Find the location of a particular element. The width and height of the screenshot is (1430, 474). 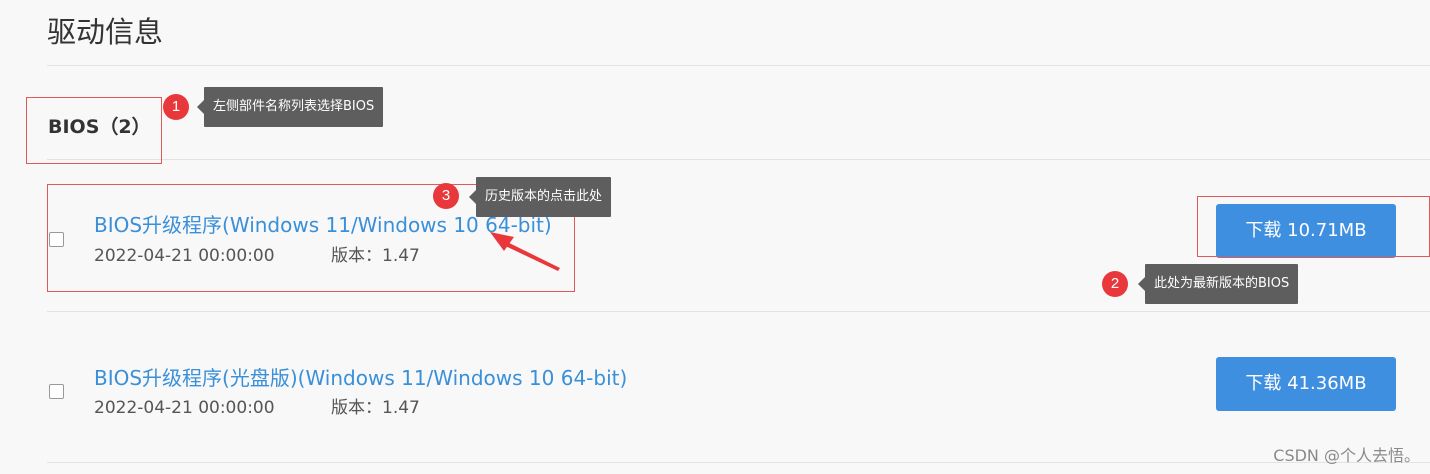

annotation-tooltip-2: 此处为最新版本的BIOS is located at coordinates (1218, 284).